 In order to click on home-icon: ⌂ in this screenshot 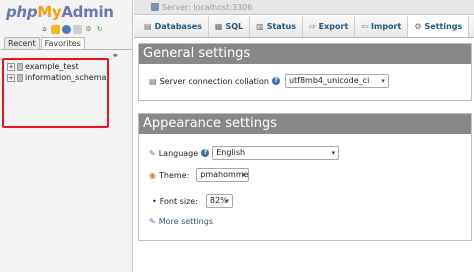, I will do `click(44, 29)`.